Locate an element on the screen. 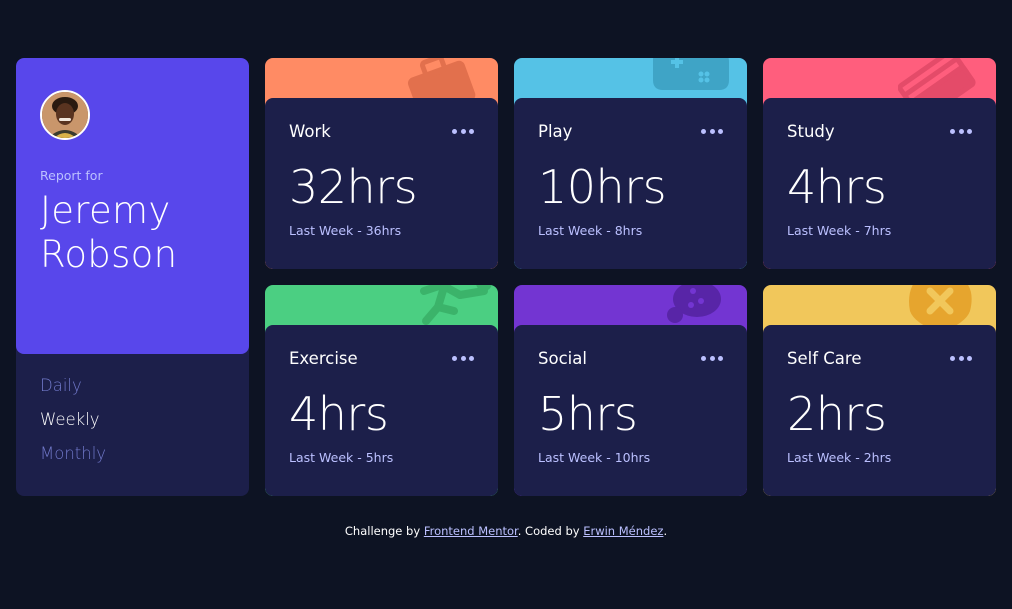 The width and height of the screenshot is (1012, 609). activity-card-study: Study 4hrs Last Week - 7hrs is located at coordinates (879, 163).